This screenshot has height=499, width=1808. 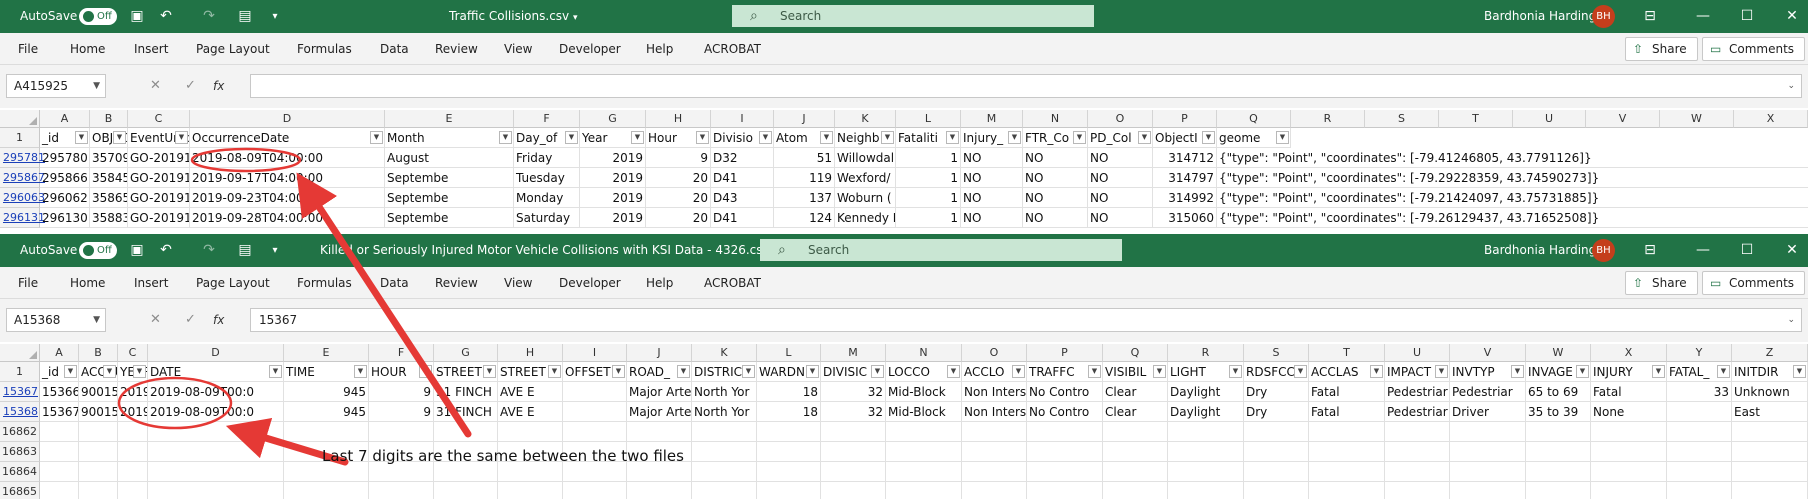 I want to click on arrow-to-eventuniqueid, so click(x=384, y=305).